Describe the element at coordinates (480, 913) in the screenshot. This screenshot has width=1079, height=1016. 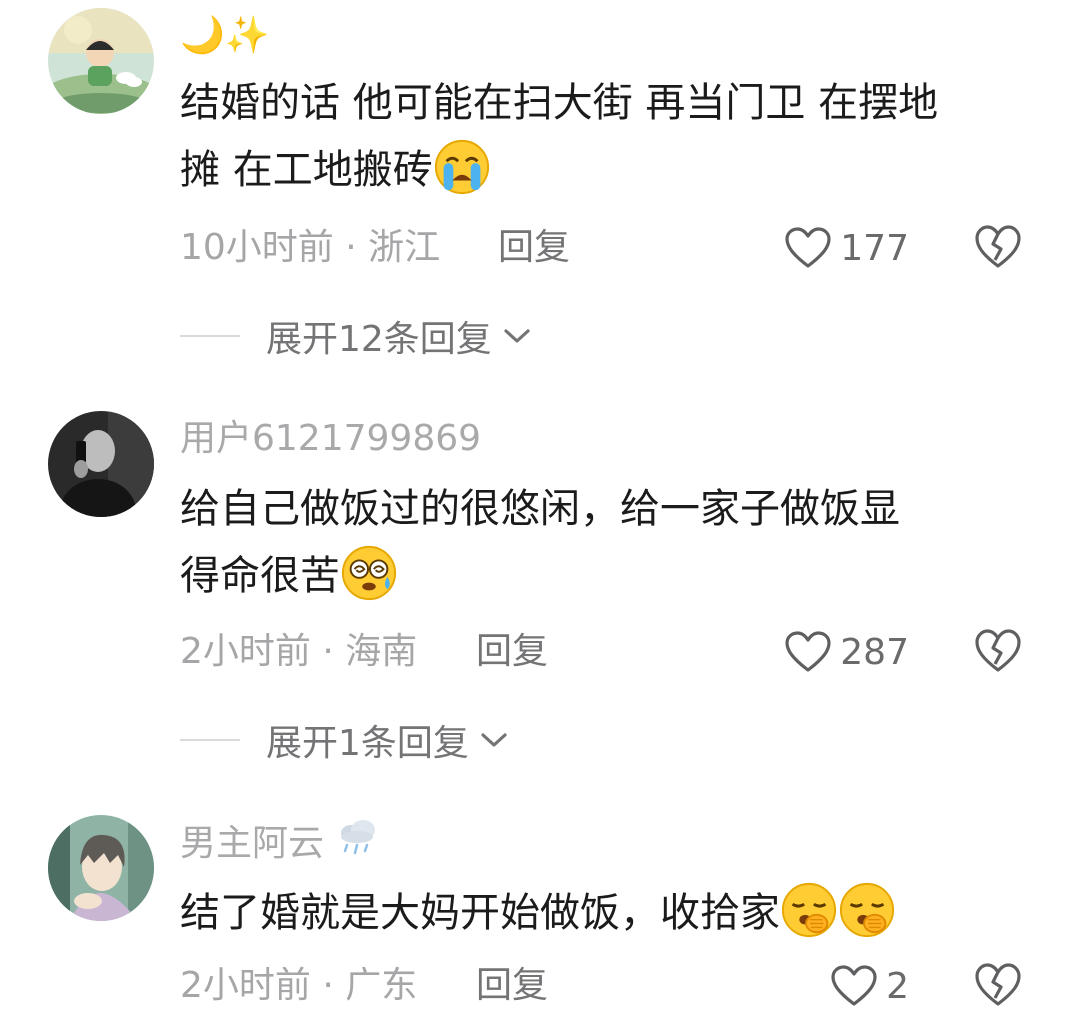
I see `comment-text-line: 结了婚就是大妈开始做饭，收拾家` at that location.